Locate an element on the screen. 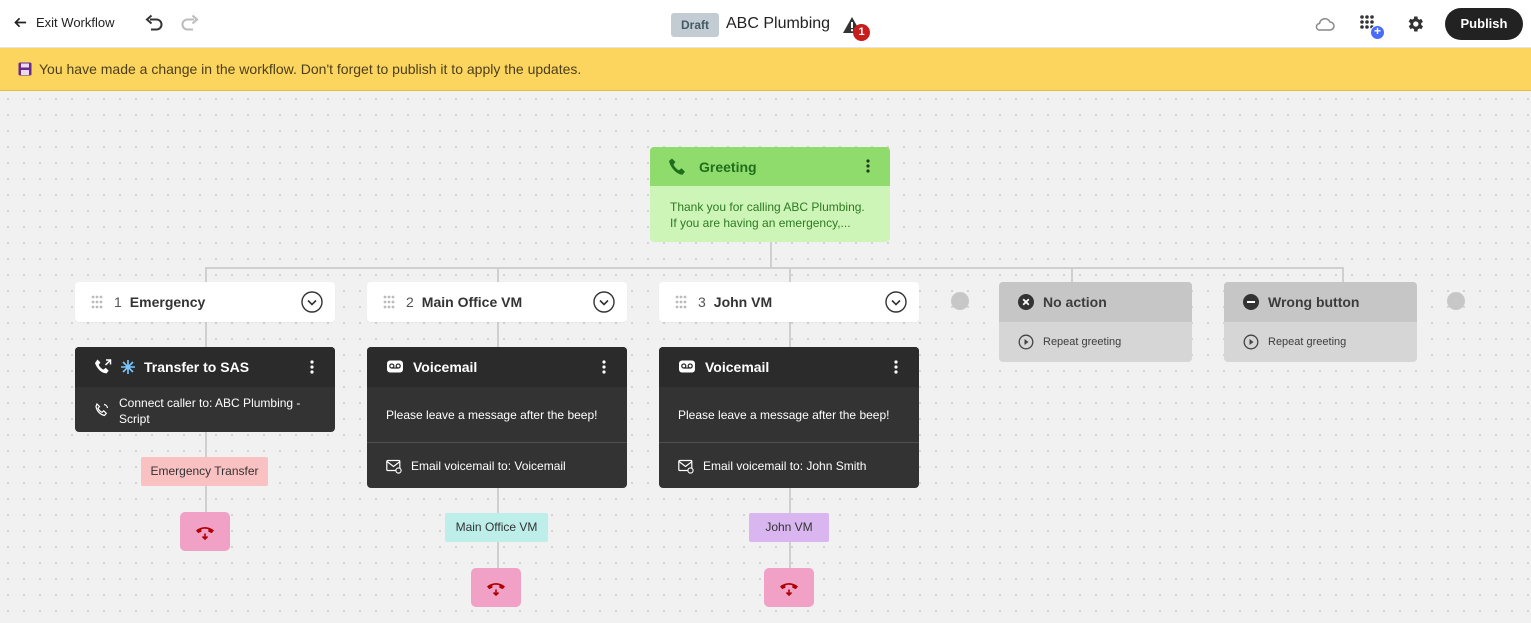  wrong-button-title: Wrong button is located at coordinates (1314, 302).